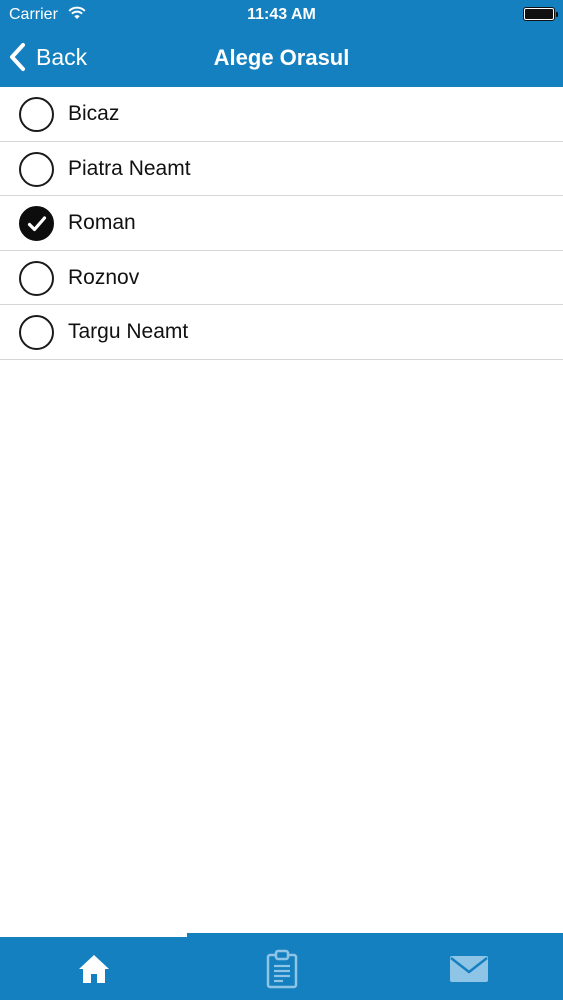 The height and width of the screenshot is (1000, 563). I want to click on clipboard-icon, so click(281, 968).